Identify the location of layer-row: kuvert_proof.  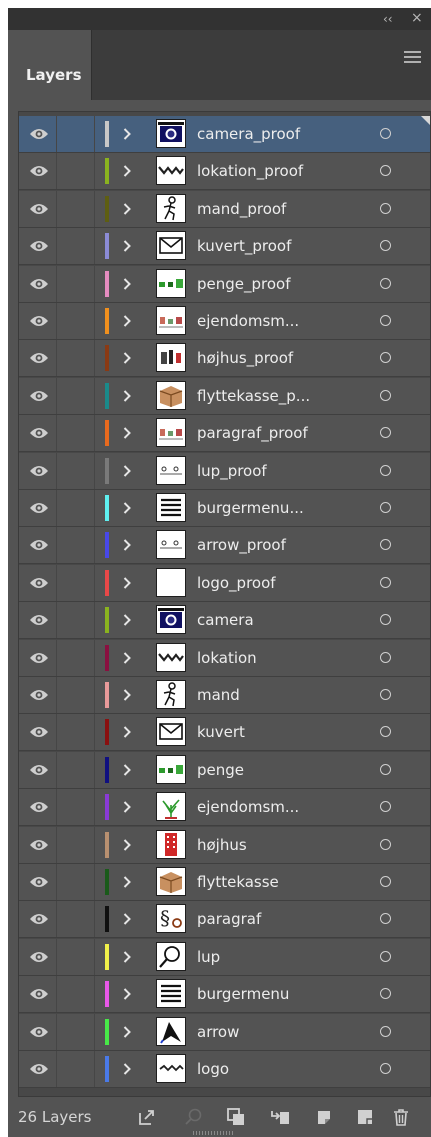
(224, 247).